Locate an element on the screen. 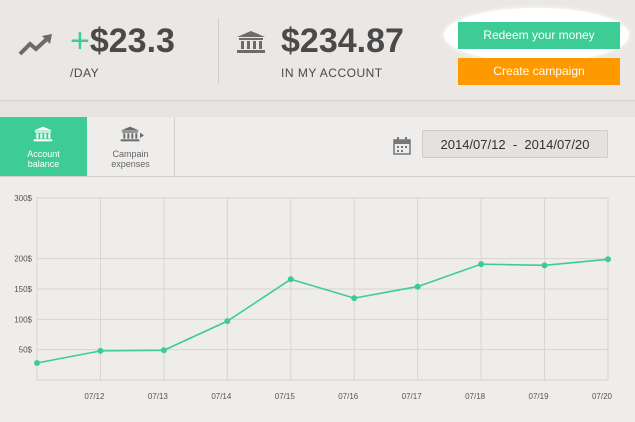 This screenshot has width=635, height=422. y-tick-label: 200$ is located at coordinates (23, 259).